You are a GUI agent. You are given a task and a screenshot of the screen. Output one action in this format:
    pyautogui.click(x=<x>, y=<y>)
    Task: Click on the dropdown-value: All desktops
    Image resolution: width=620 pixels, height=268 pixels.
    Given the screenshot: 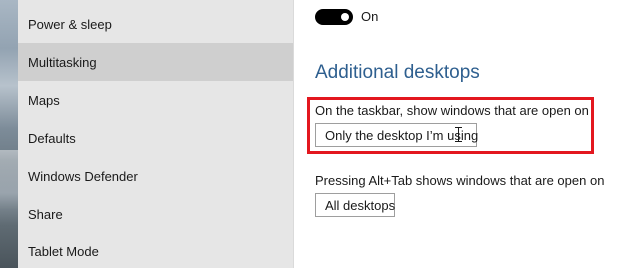 What is the action you would take?
    pyautogui.click(x=360, y=205)
    